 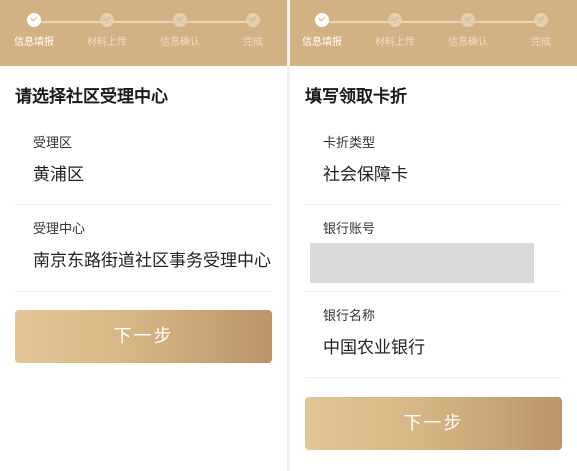 I want to click on card-type-field: 卡折类型 社会保障卡, so click(x=433, y=162).